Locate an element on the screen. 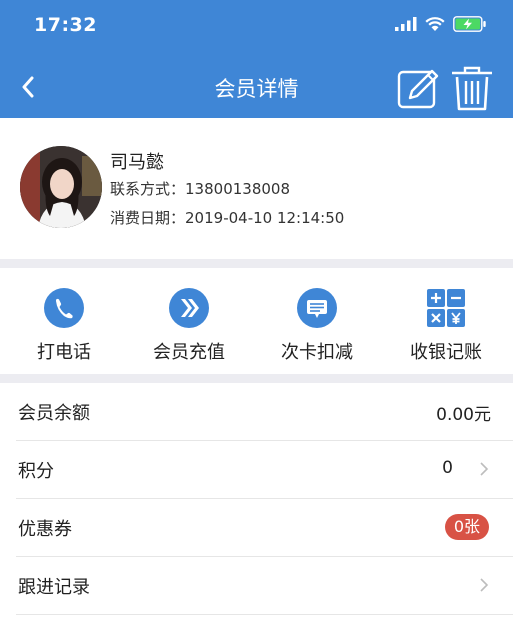 The image size is (513, 638). recharge-button: 会员充值 is located at coordinates (189, 321).